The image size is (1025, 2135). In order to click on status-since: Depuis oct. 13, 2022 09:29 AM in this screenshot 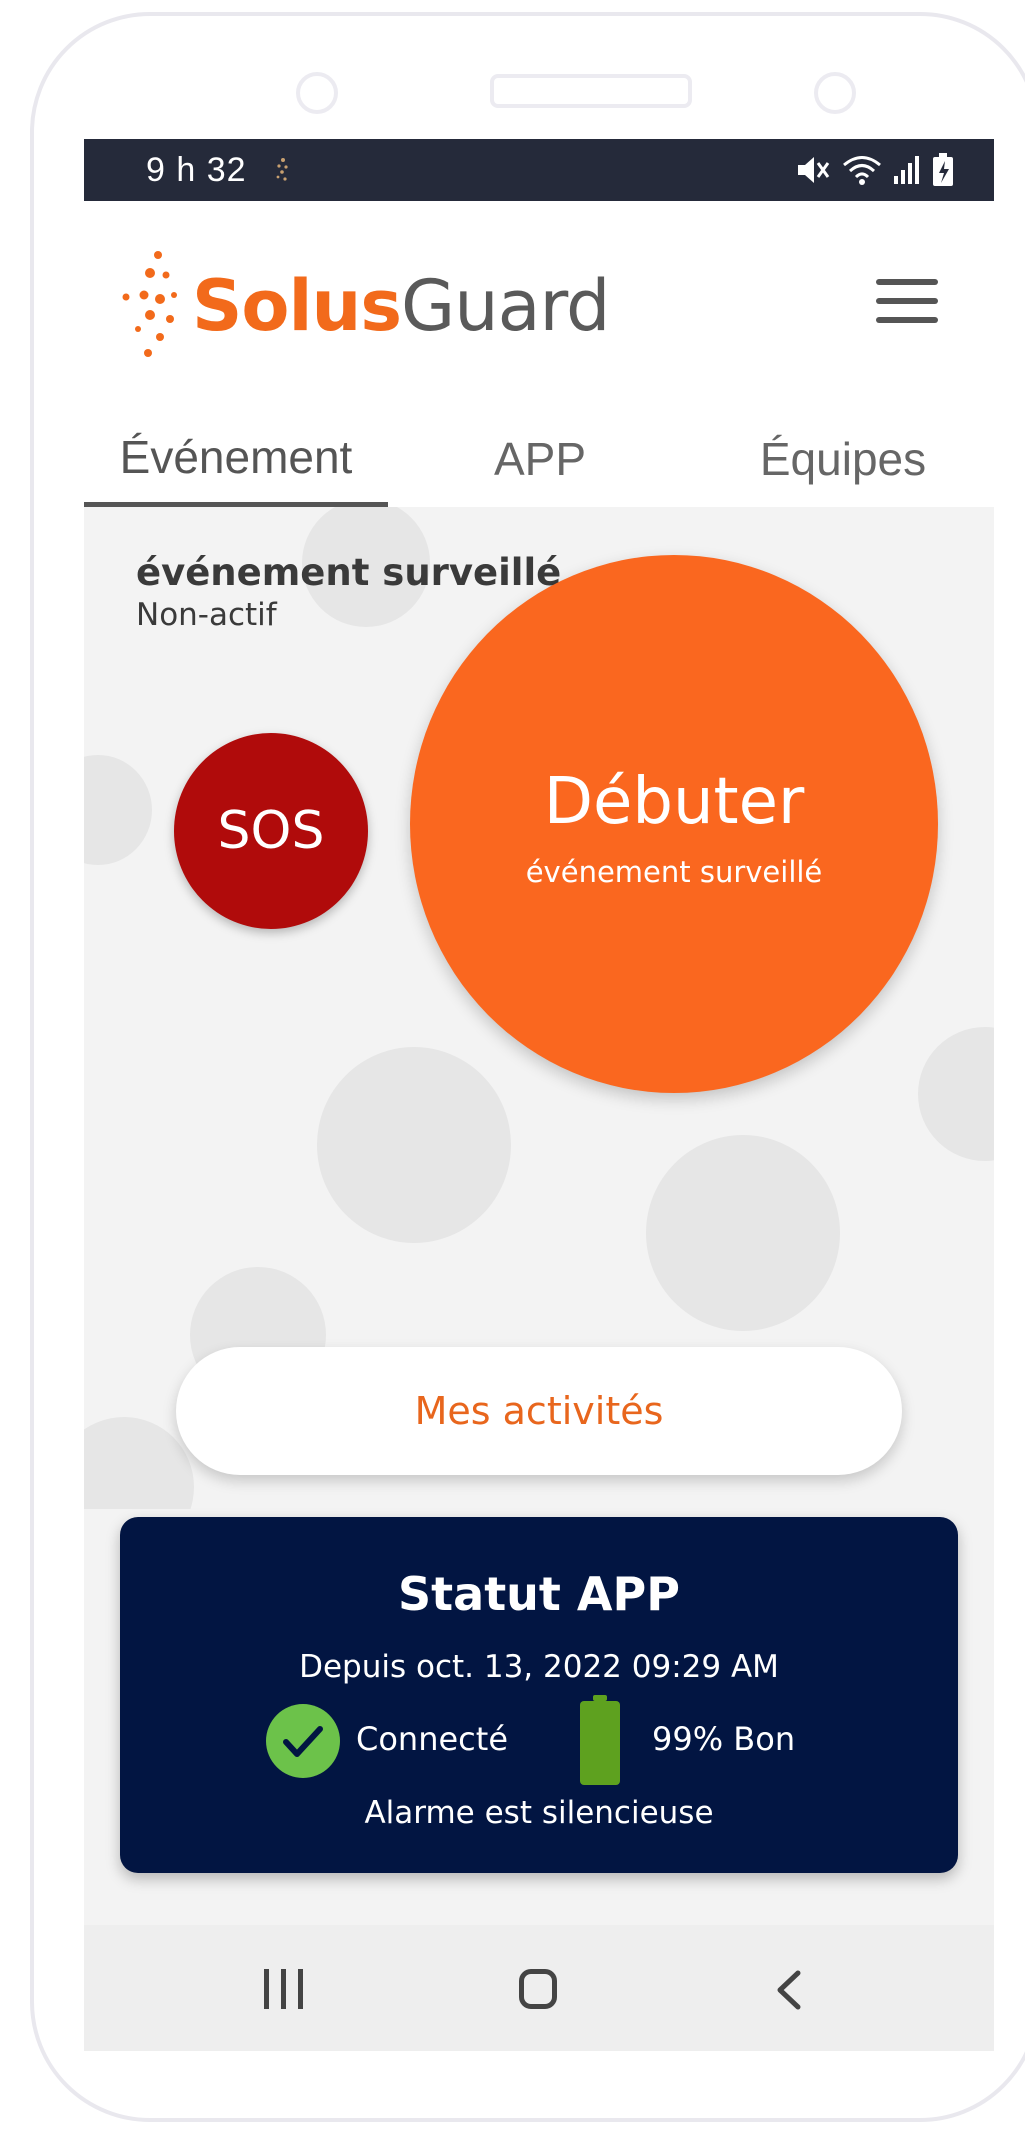, I will do `click(539, 1667)`.